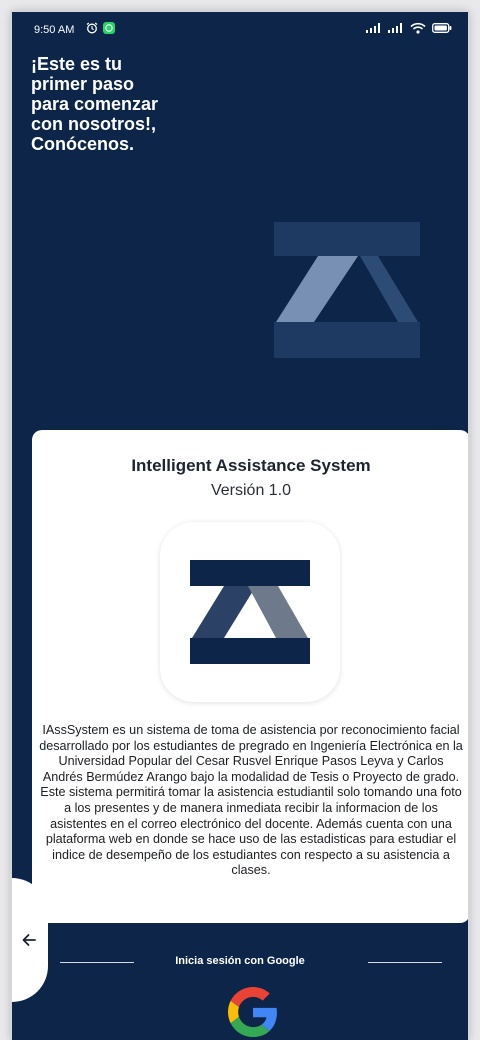 Image resolution: width=480 pixels, height=1040 pixels. I want to click on google-signin-button, so click(253, 1012).